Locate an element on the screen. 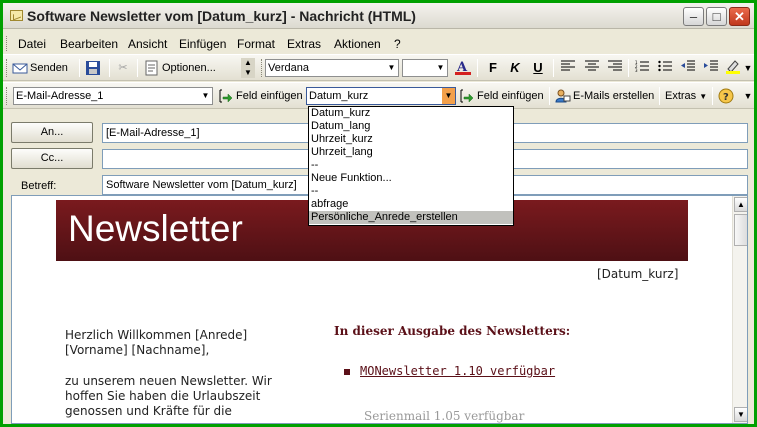  italic-button: K is located at coordinates (515, 68).